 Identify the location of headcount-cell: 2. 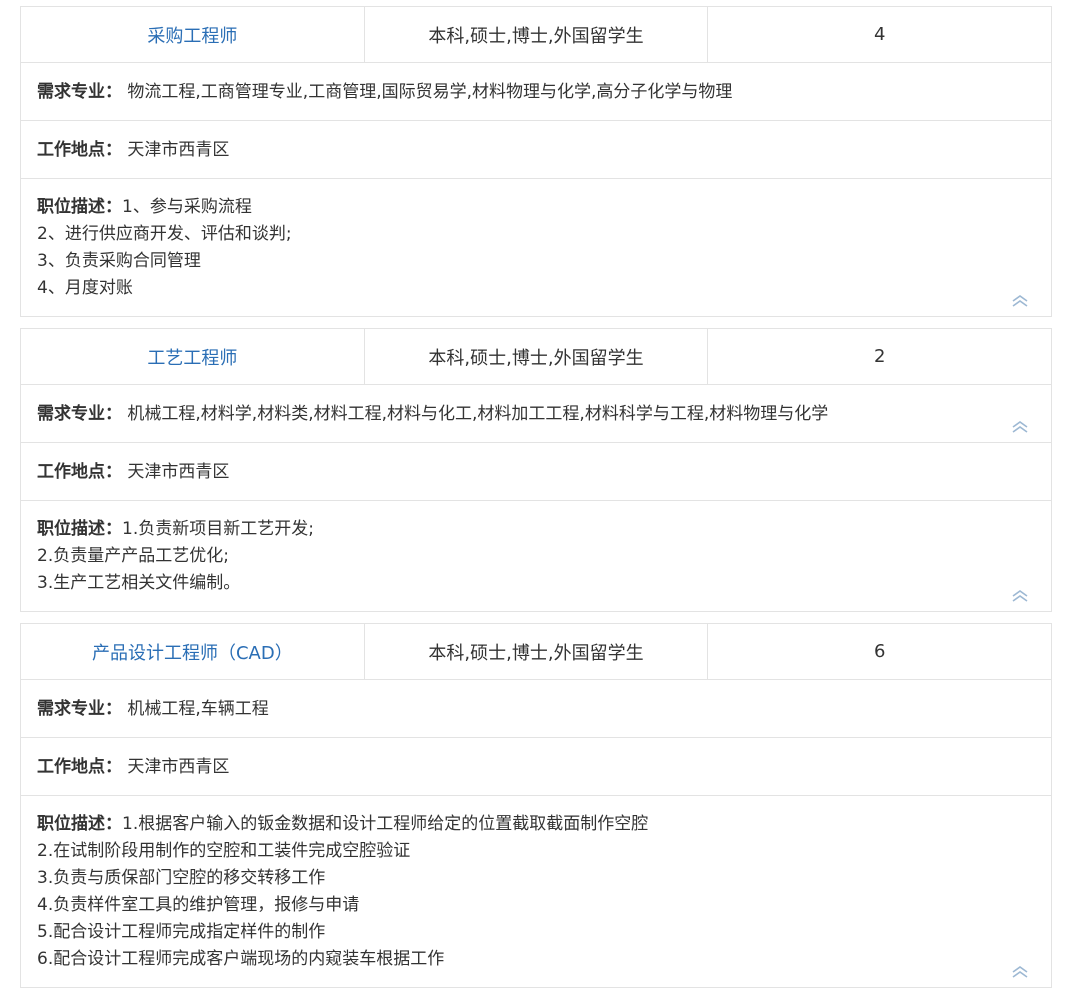
(879, 356).